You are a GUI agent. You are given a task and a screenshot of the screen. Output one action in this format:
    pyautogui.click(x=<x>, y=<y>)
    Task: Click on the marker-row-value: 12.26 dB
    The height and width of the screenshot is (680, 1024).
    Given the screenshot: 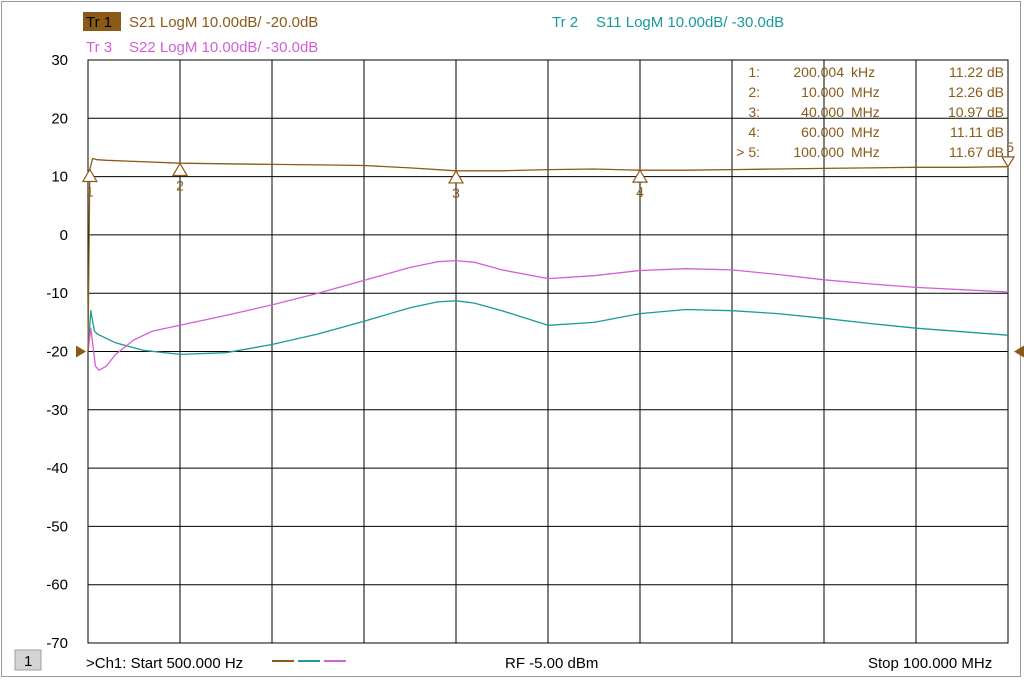 What is the action you would take?
    pyautogui.click(x=976, y=92)
    